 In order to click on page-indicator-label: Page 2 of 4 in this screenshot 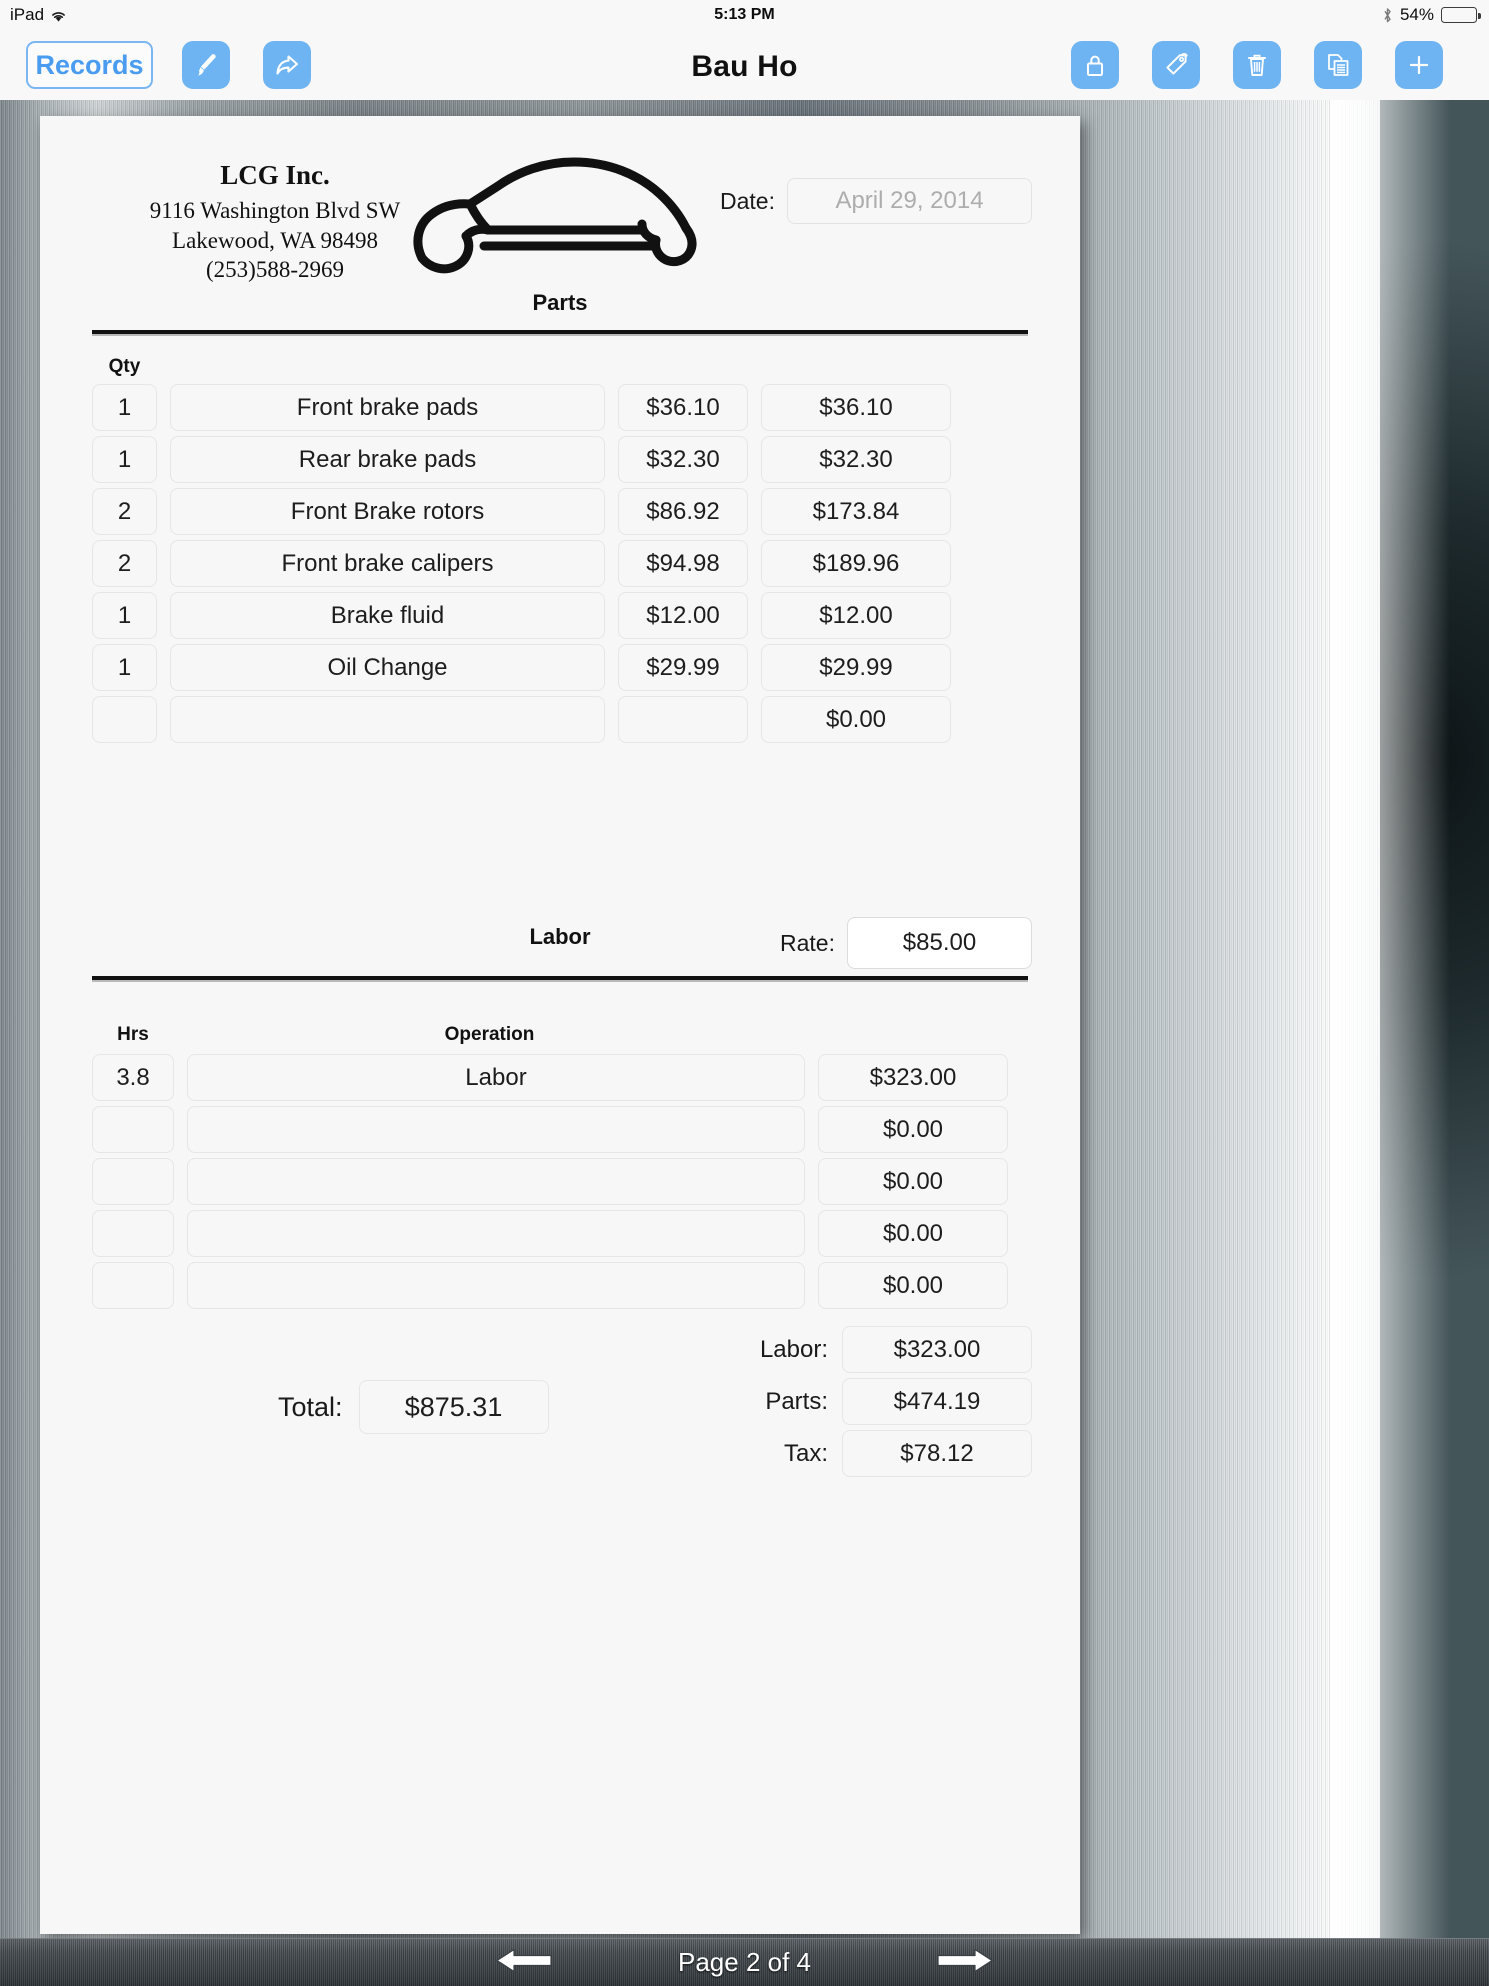, I will do `click(744, 1962)`.